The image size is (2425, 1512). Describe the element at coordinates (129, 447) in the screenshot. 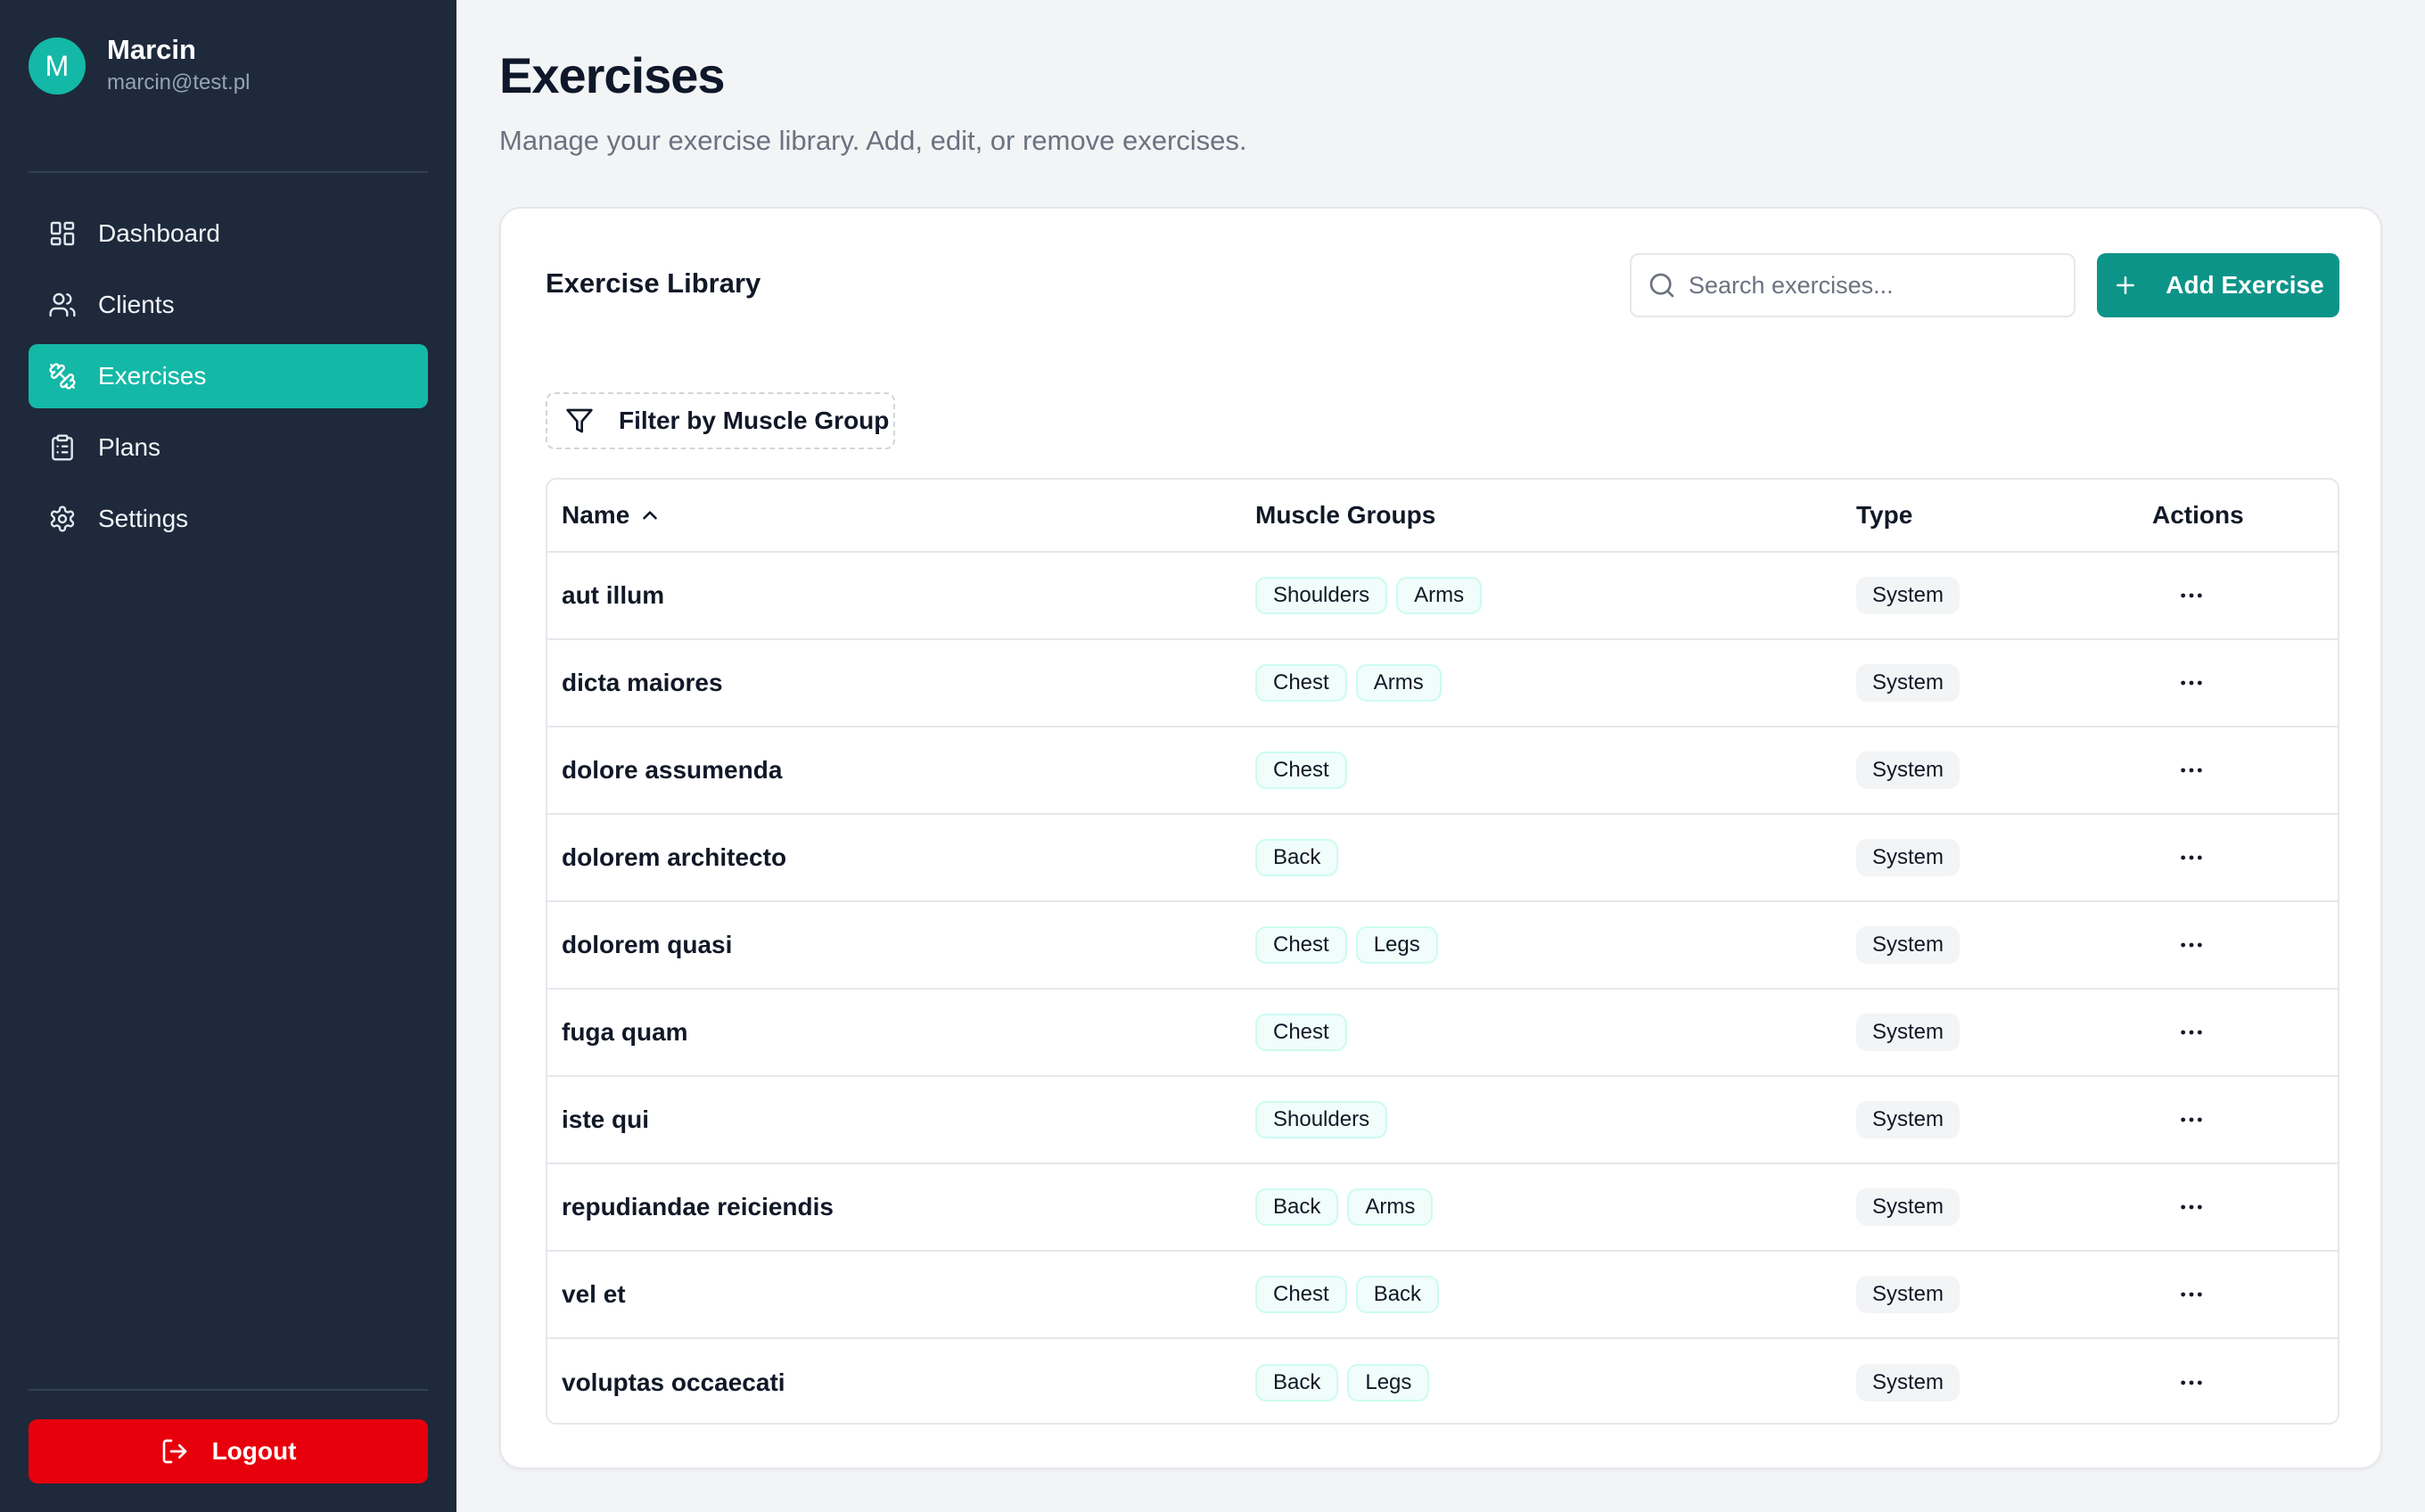

I see `sidebar-item-label: Plans` at that location.